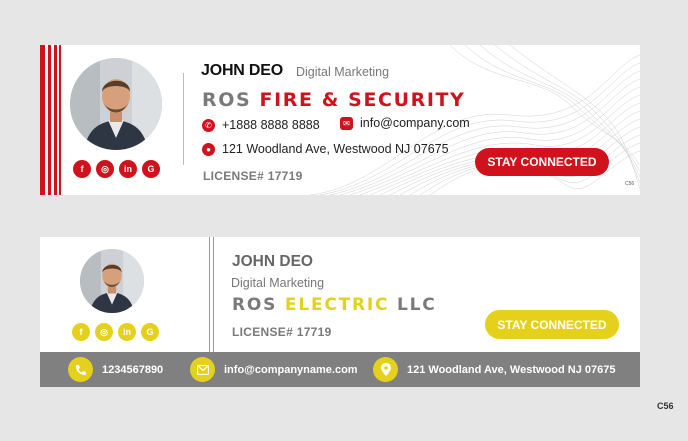 The height and width of the screenshot is (441, 688). I want to click on location-pin-icon: ●, so click(208, 149).